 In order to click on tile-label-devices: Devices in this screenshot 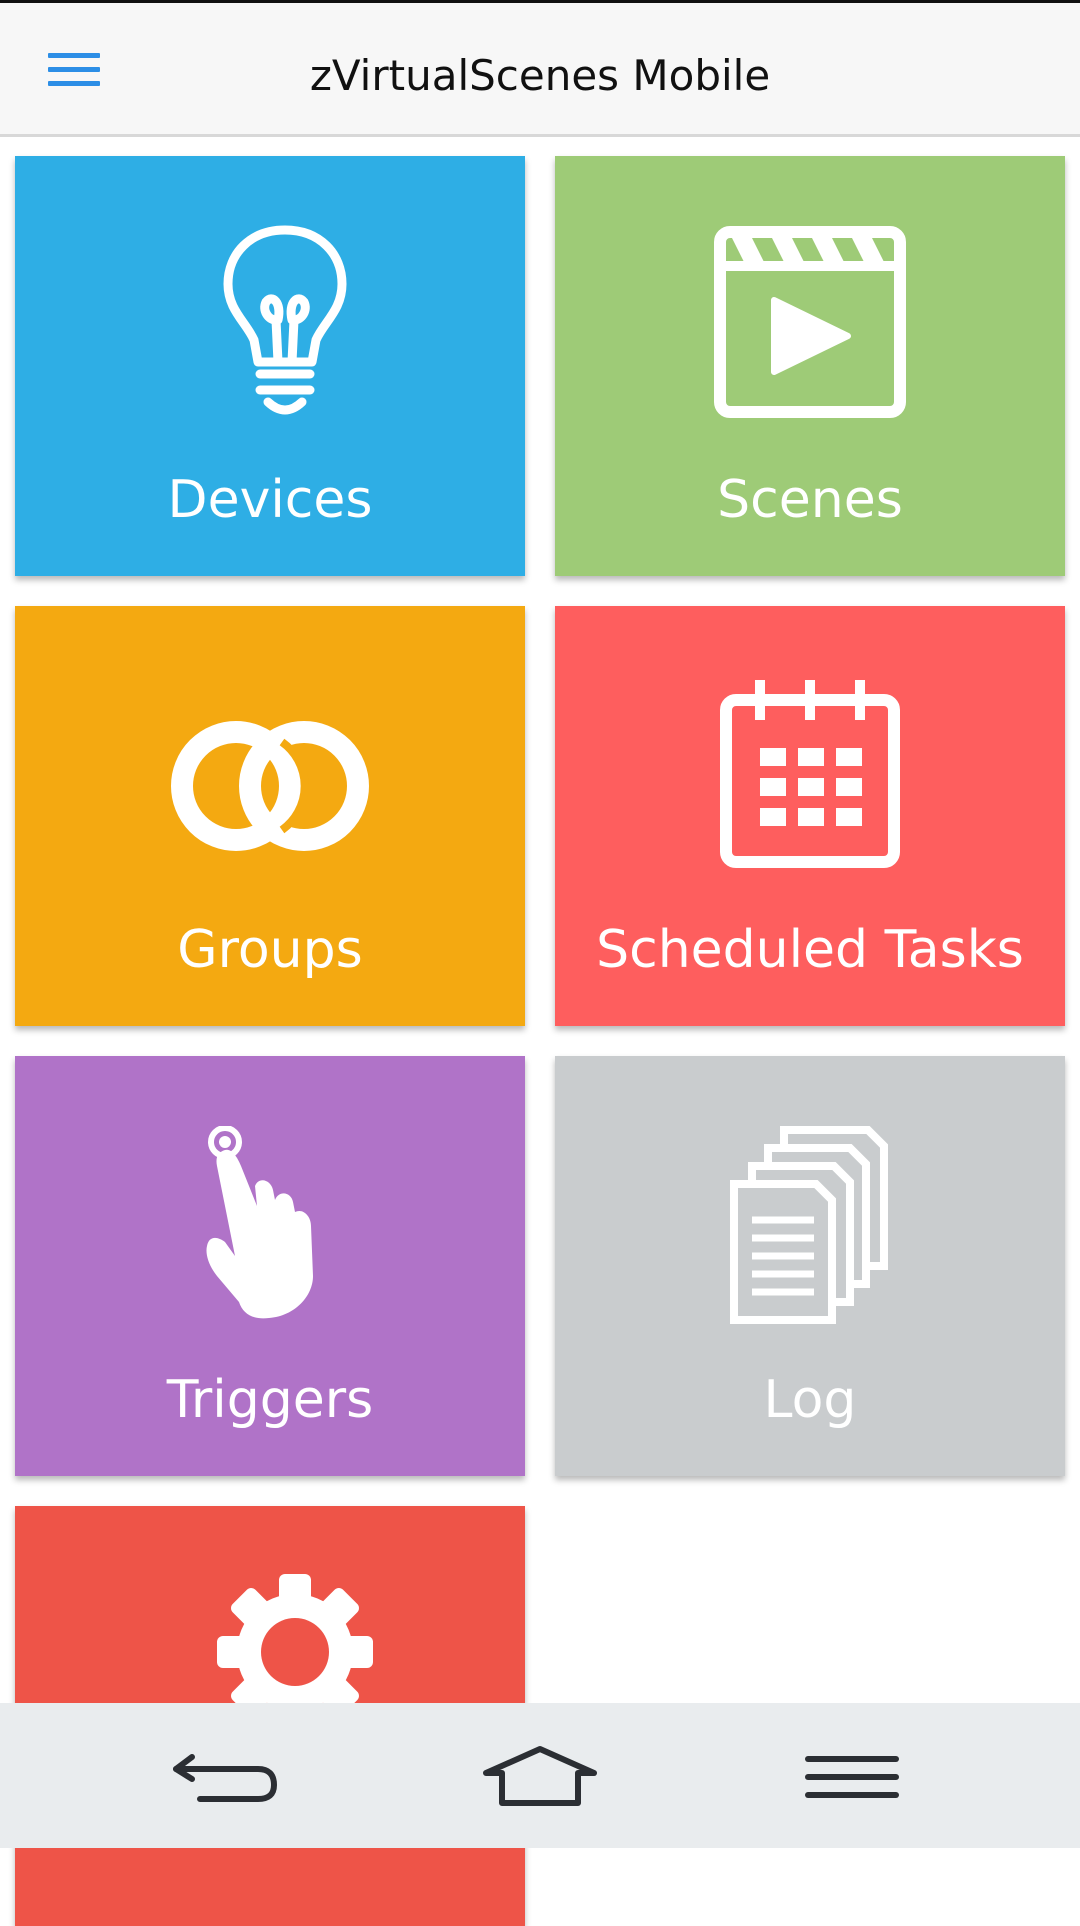, I will do `click(270, 500)`.